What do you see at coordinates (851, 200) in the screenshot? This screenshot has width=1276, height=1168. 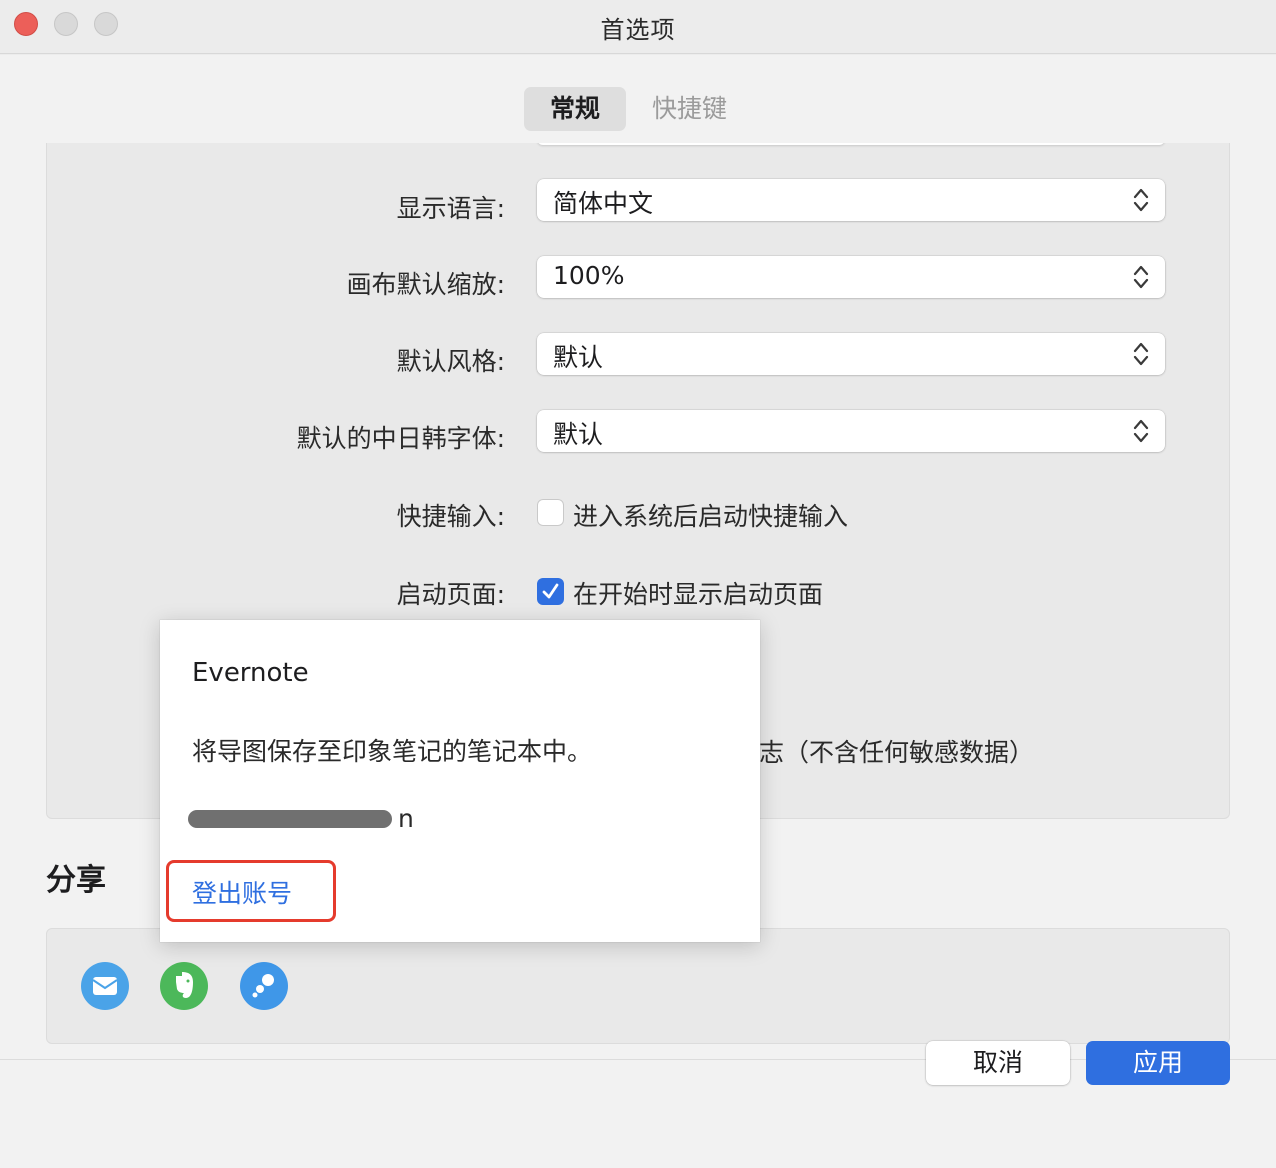 I see `display-language-select: 简体中文` at bounding box center [851, 200].